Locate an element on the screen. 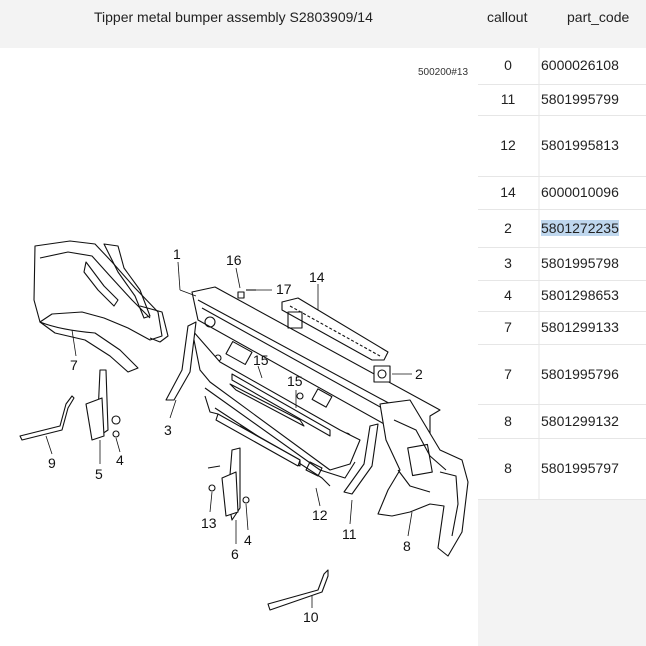 The image size is (646, 646). callout-cell: 14 is located at coordinates (508, 192).